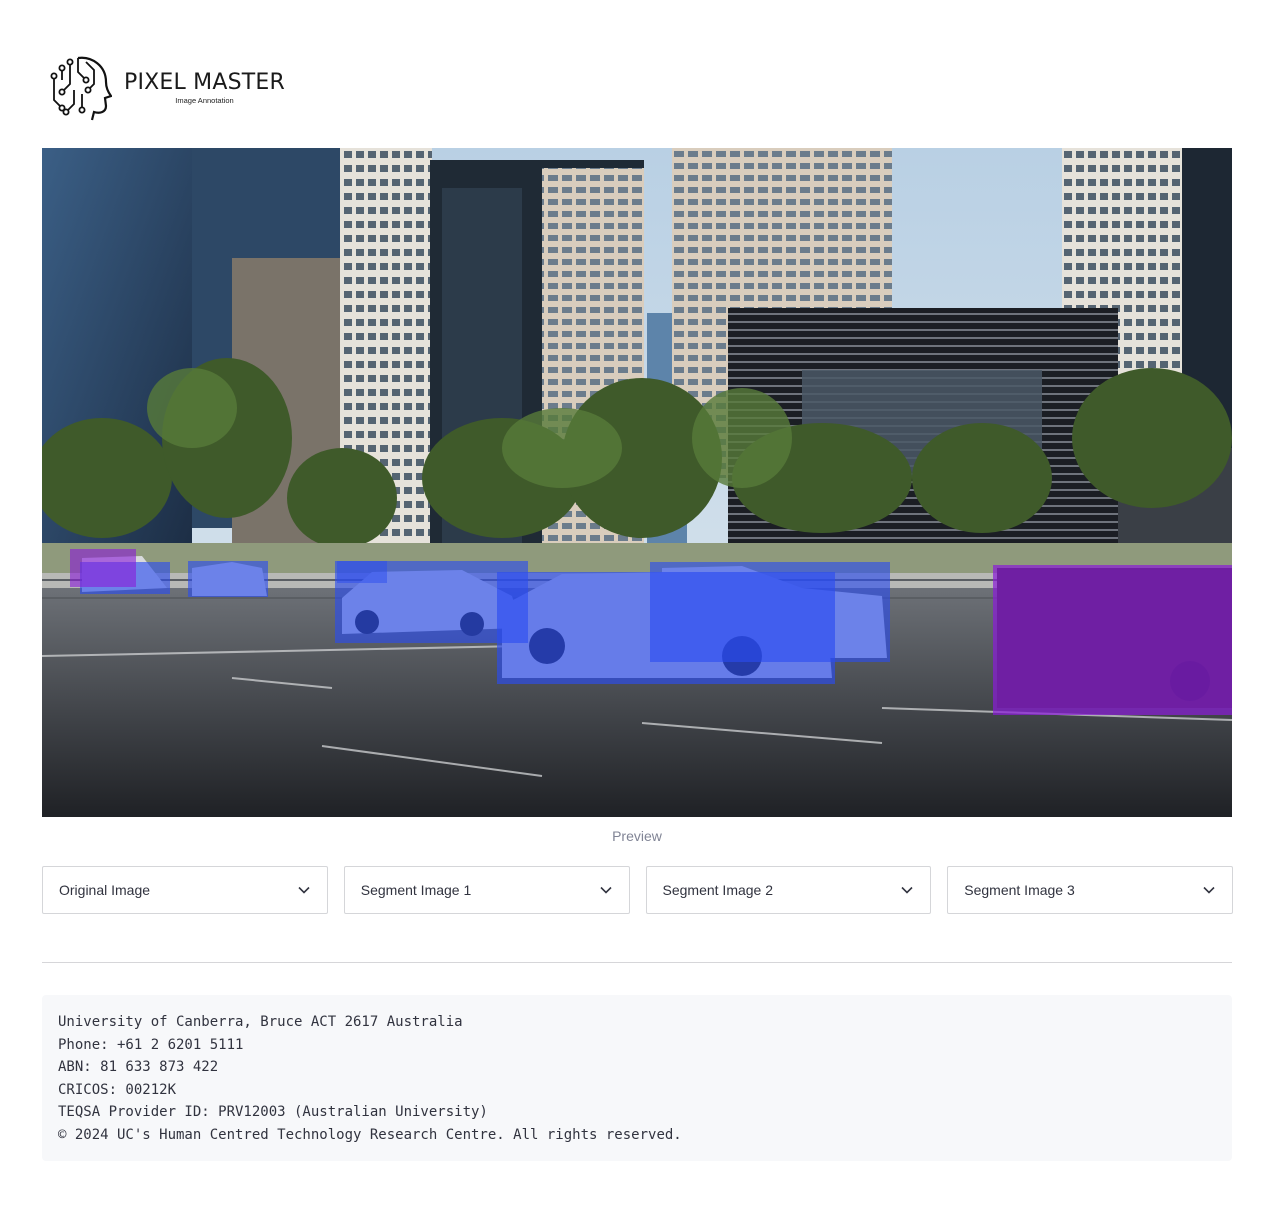 The image size is (1278, 1208). What do you see at coordinates (1090, 890) in the screenshot?
I see `segment-image-3-select: Segment Image 3` at bounding box center [1090, 890].